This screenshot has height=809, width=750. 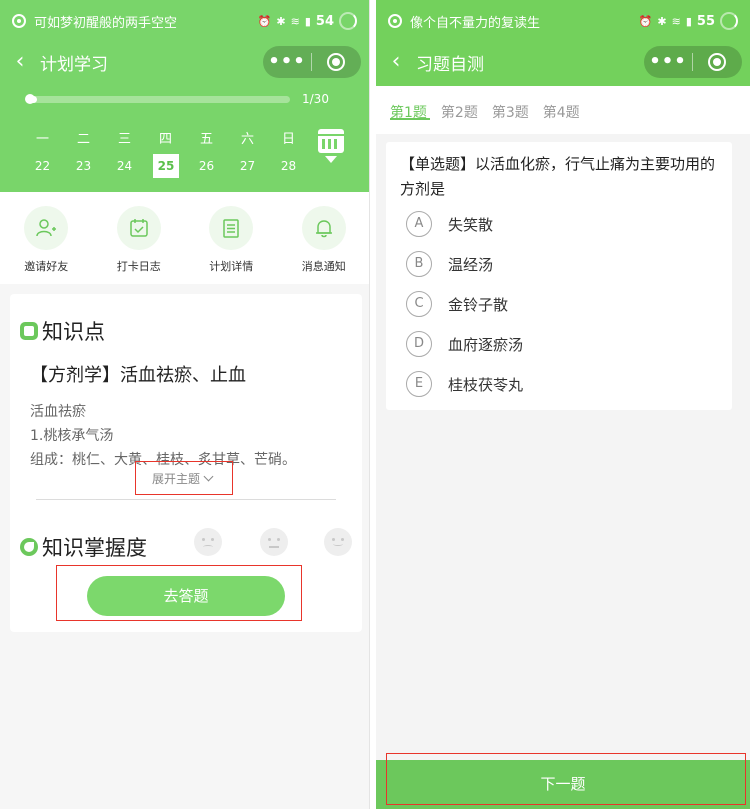 What do you see at coordinates (419, 384) in the screenshot?
I see `option-letter: E` at bounding box center [419, 384].